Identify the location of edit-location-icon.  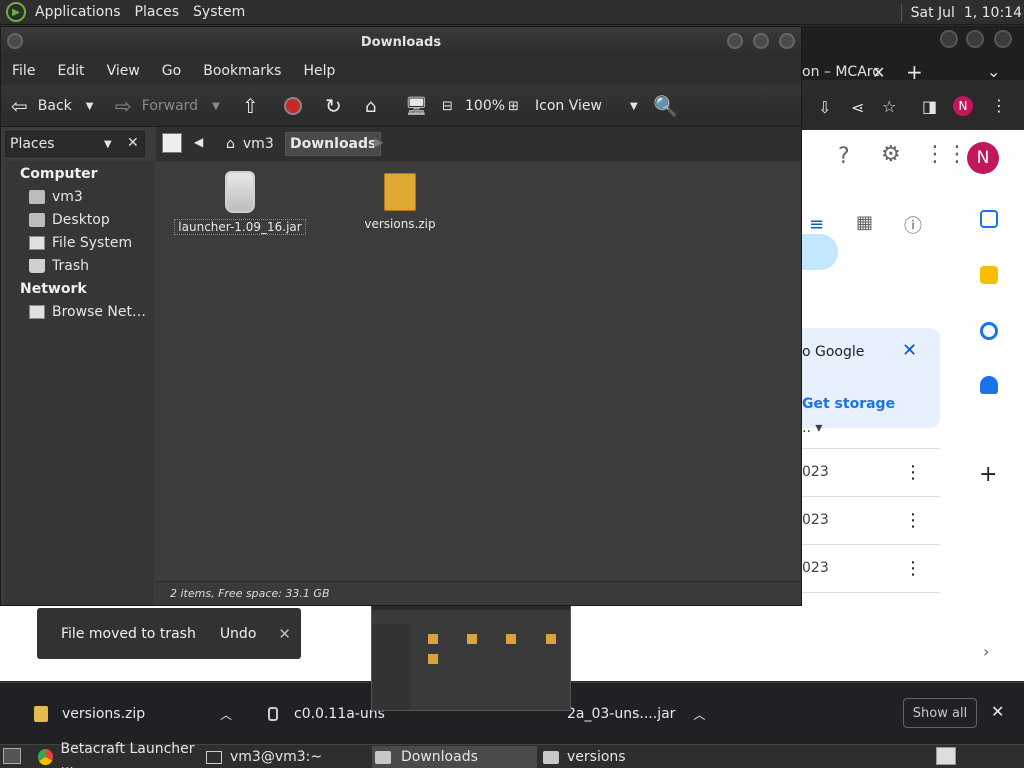
(172, 143).